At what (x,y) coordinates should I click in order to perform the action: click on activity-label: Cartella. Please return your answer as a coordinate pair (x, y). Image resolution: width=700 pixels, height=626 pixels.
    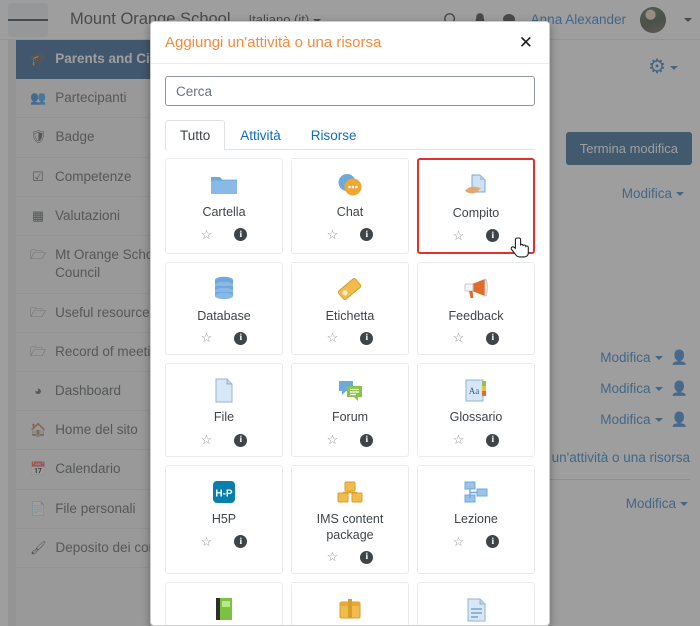
    Looking at the image, I should click on (224, 212).